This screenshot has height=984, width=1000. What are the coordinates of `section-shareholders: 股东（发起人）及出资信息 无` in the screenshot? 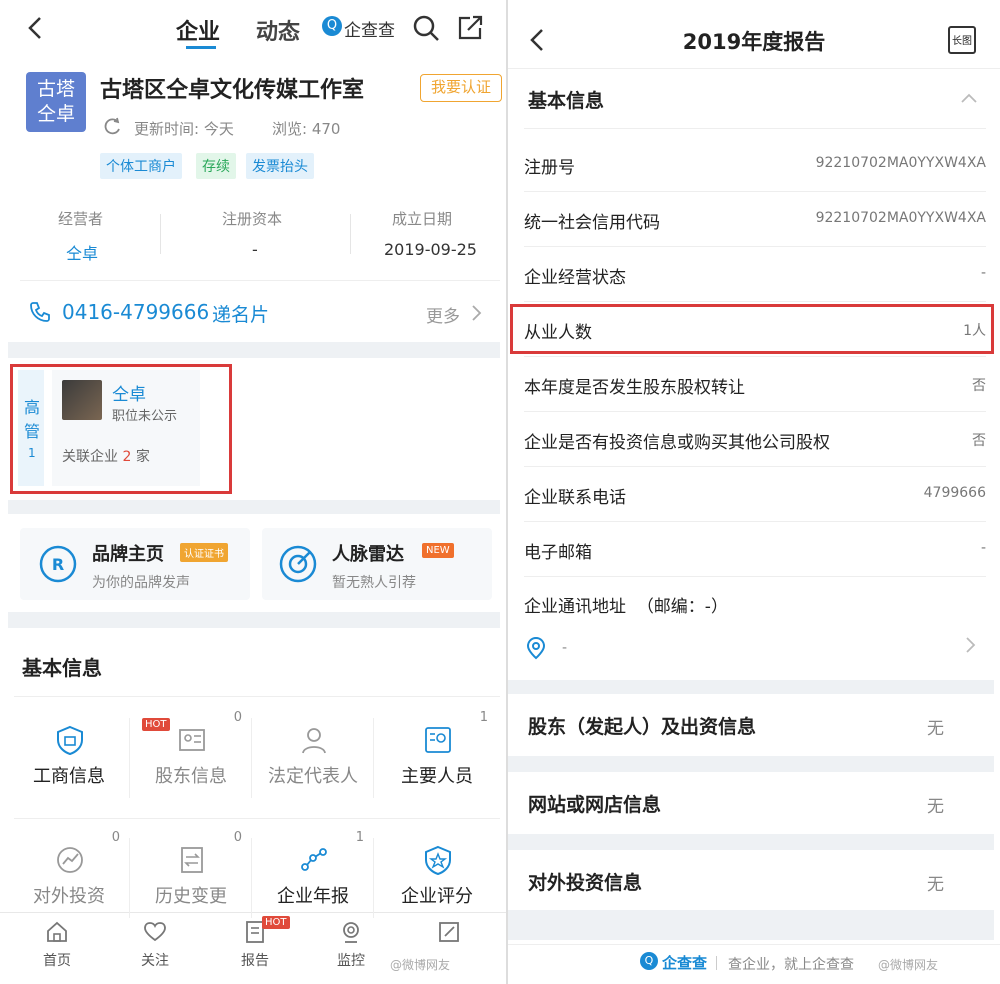 It's located at (754, 724).